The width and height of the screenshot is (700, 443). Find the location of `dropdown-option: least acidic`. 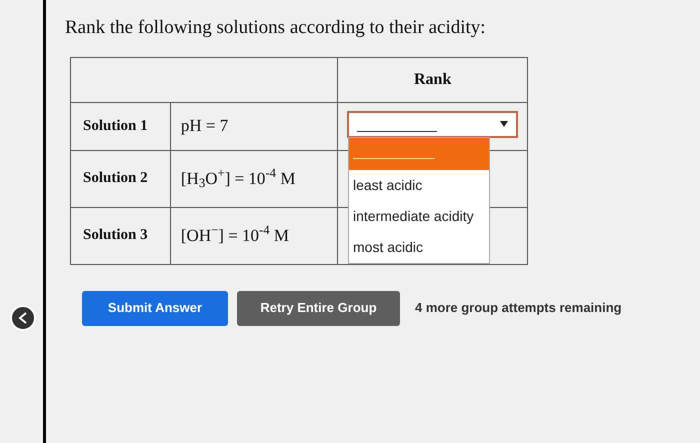

dropdown-option: least acidic is located at coordinates (419, 185).